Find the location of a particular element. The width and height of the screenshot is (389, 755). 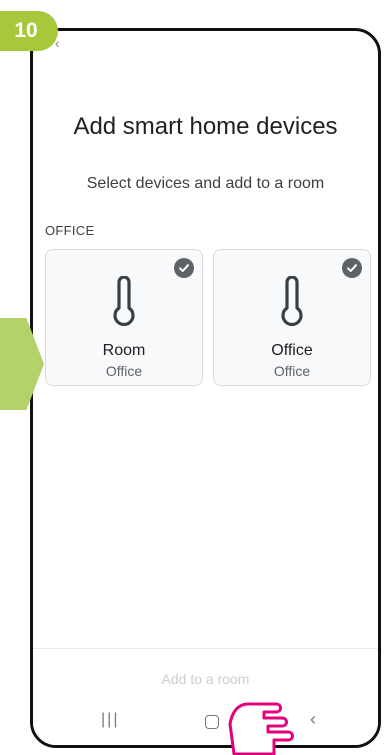

device-name: Office is located at coordinates (292, 350).